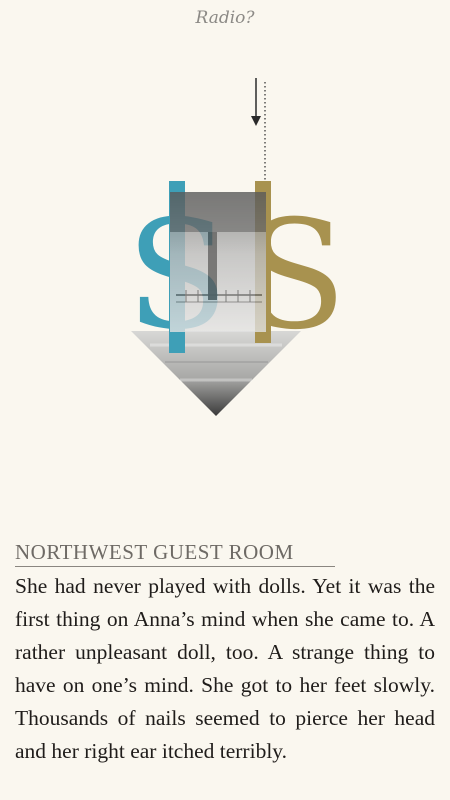  Describe the element at coordinates (256, 102) in the screenshot. I see `down-arrow-icon` at that location.